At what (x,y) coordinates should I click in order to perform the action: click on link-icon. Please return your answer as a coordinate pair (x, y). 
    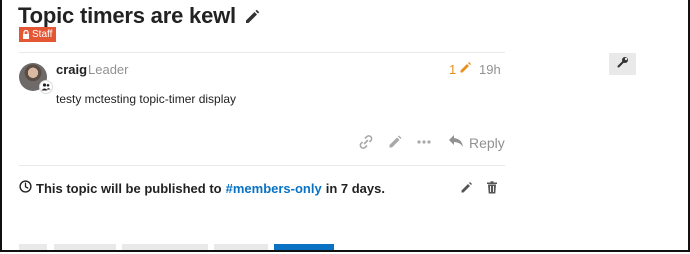
    Looking at the image, I should click on (366, 142).